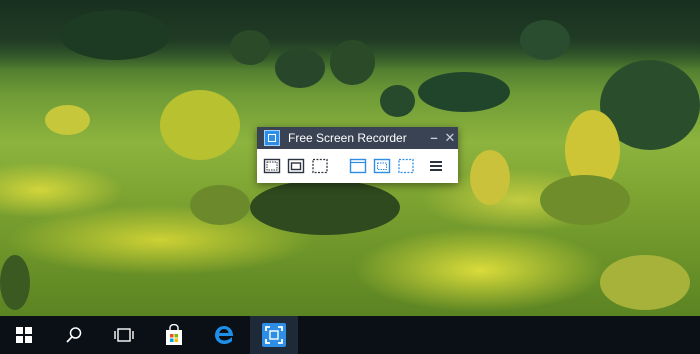  What do you see at coordinates (124, 335) in the screenshot?
I see `task-view-icon` at bounding box center [124, 335].